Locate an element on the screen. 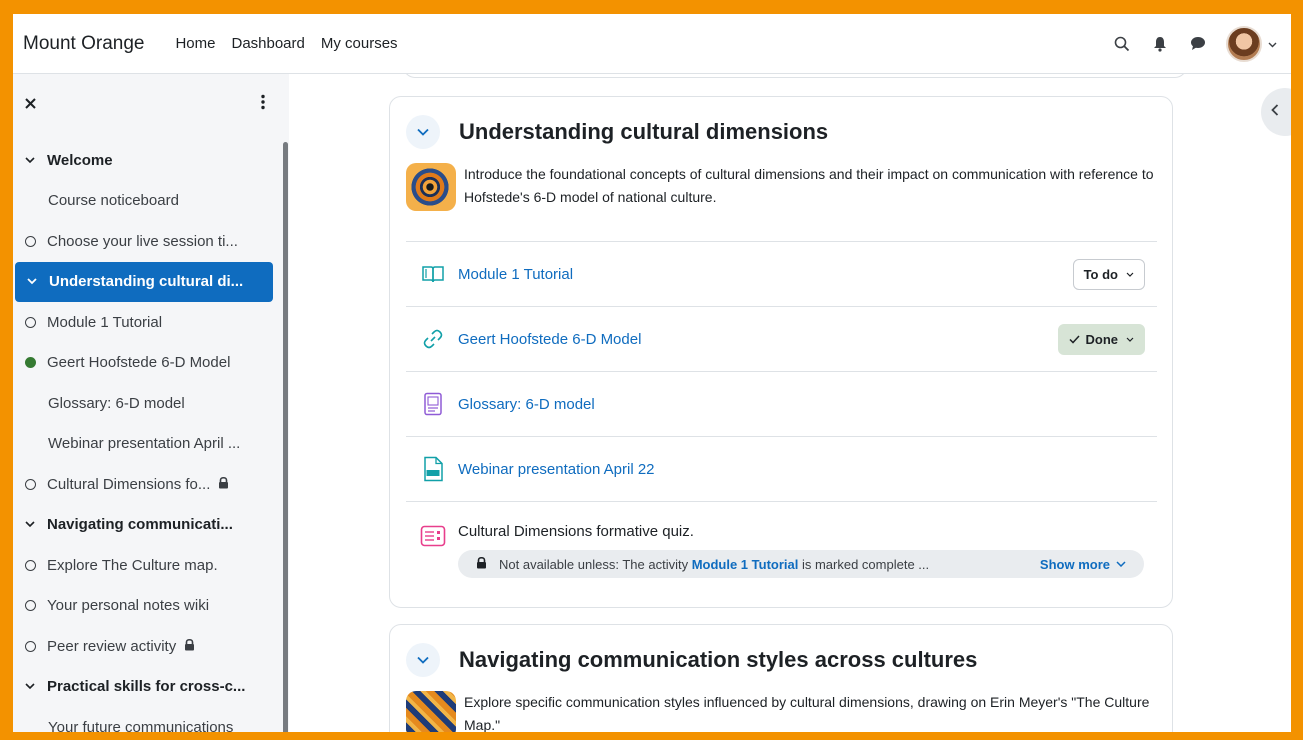 The width and height of the screenshot is (1303, 740). nav-home: Home is located at coordinates (195, 43).